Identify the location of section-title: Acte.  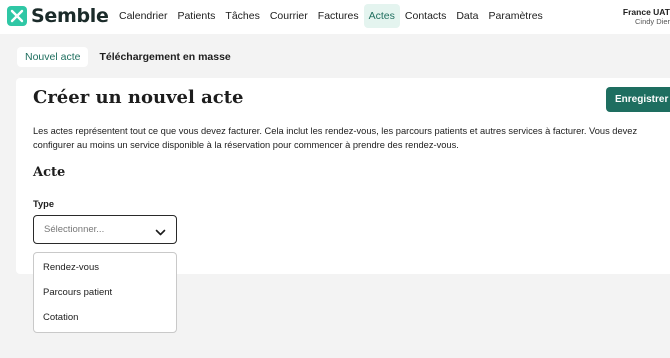
(49, 172).